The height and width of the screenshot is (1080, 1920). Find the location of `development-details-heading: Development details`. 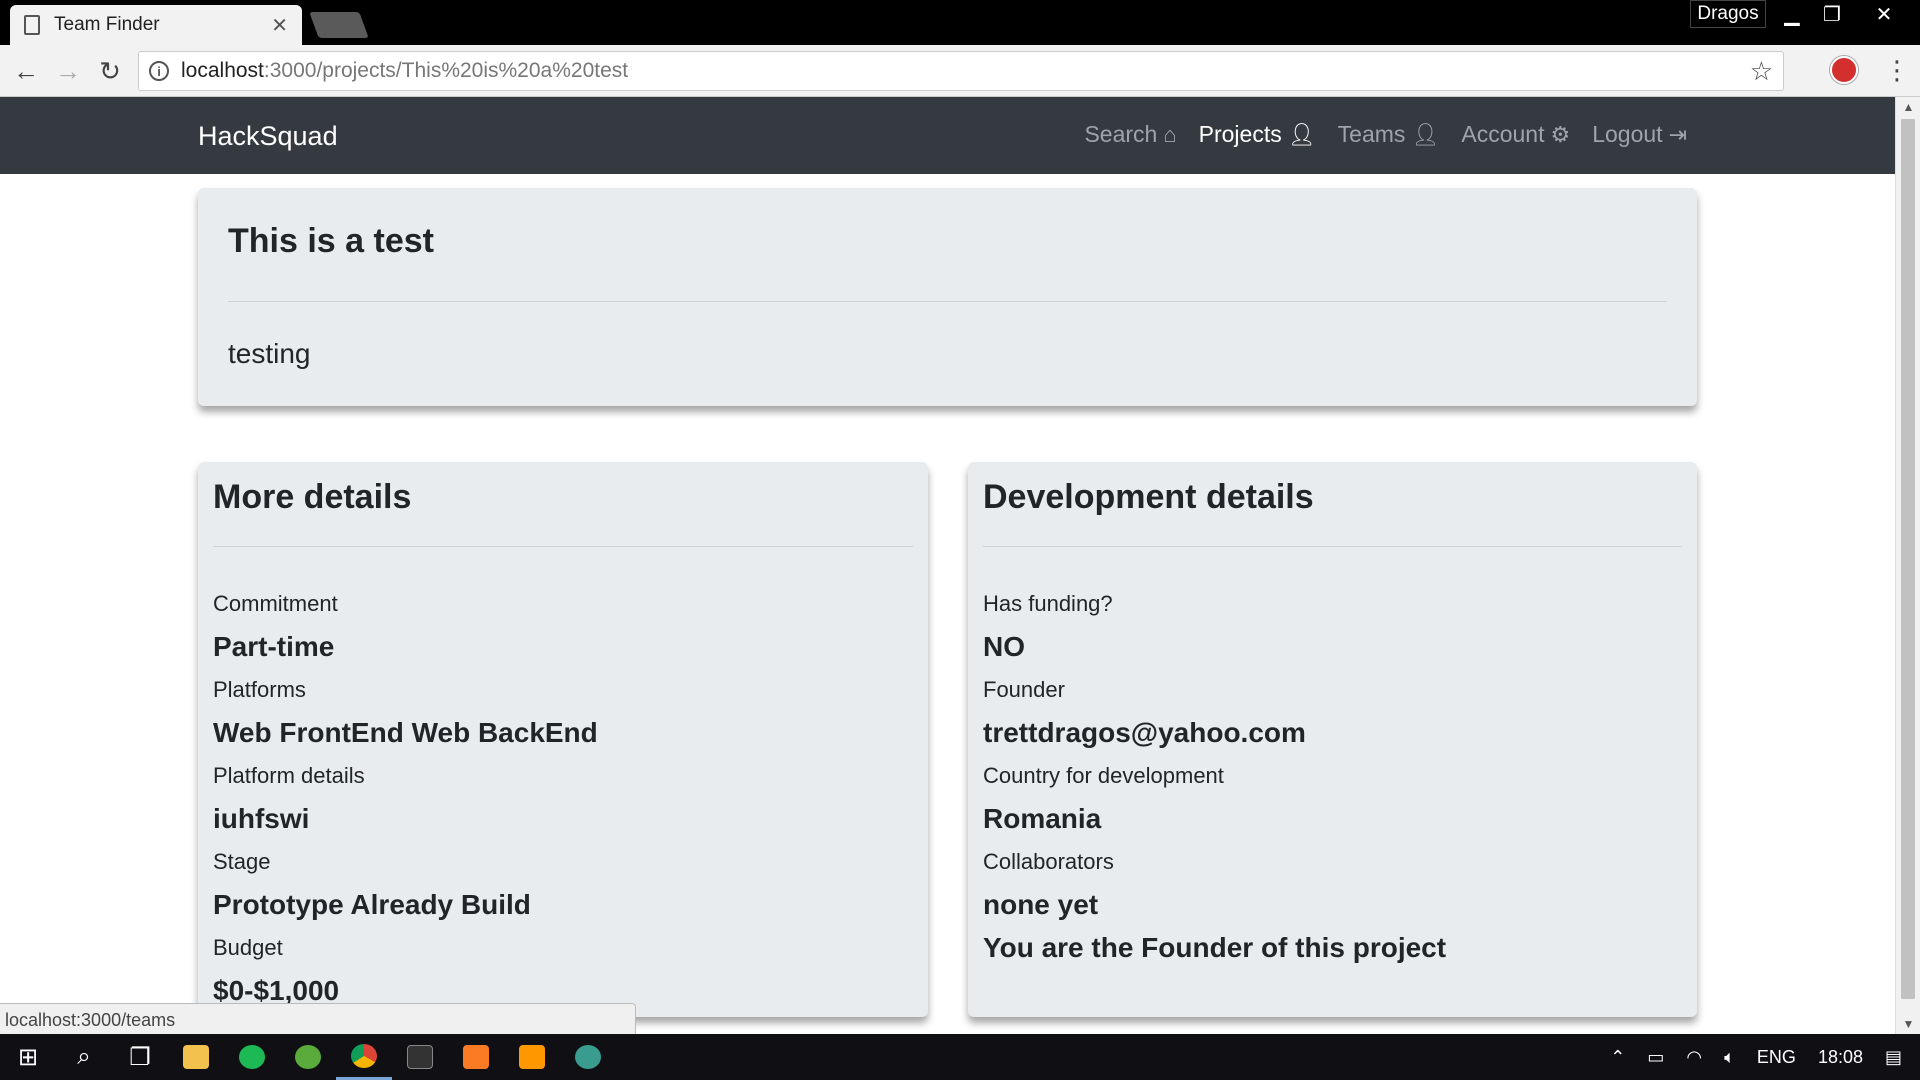

development-details-heading: Development details is located at coordinates (1148, 497).